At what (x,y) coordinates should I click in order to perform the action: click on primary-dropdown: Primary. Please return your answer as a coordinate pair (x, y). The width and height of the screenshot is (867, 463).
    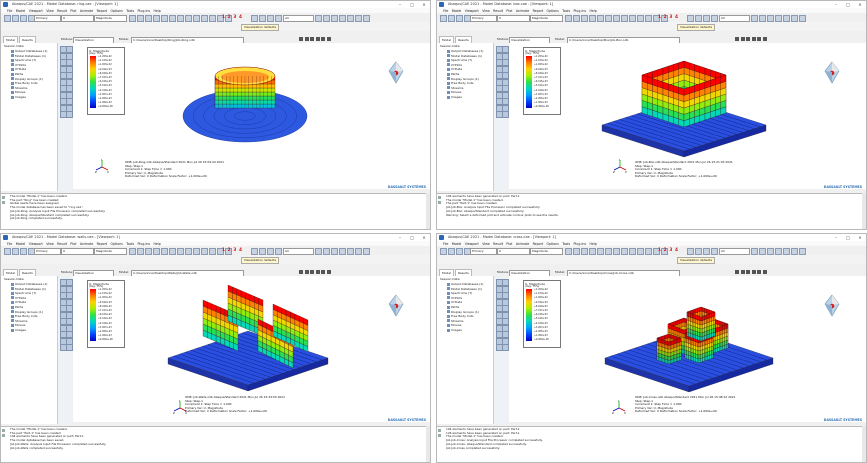
    Looking at the image, I should click on (47, 251).